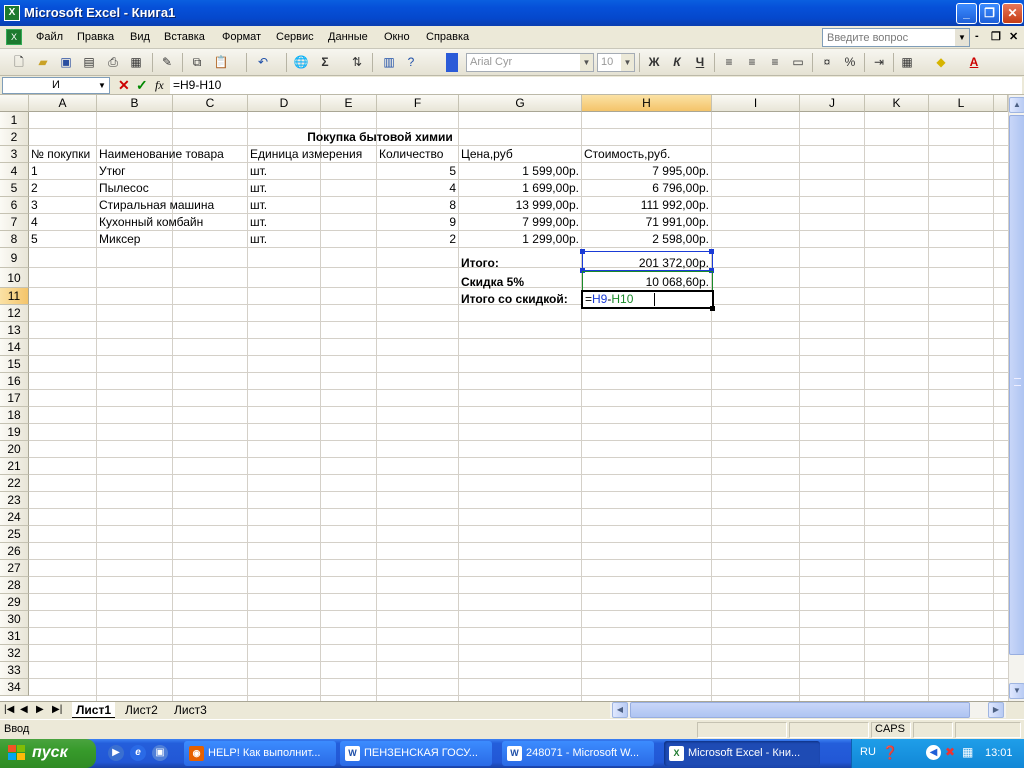 This screenshot has height=768, width=1024. What do you see at coordinates (14, 313) in the screenshot?
I see `row-header-12: 12` at bounding box center [14, 313].